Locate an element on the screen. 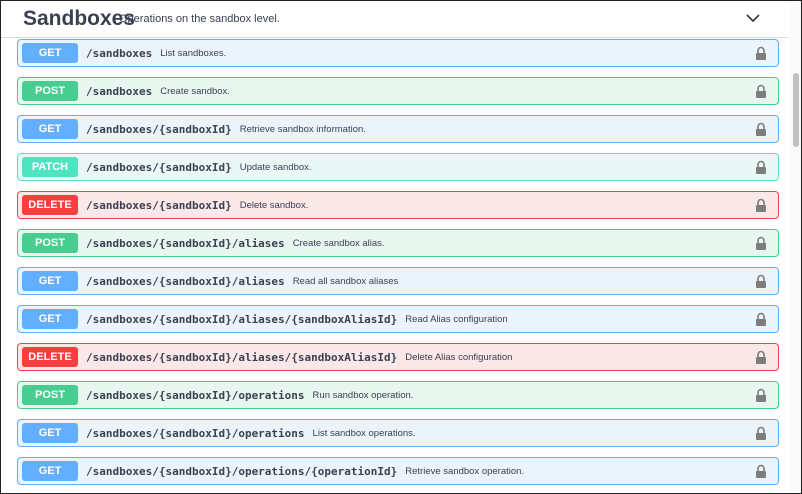 Image resolution: width=802 pixels, height=494 pixels. operation-summary: Delete Alias configuration is located at coordinates (459, 357).